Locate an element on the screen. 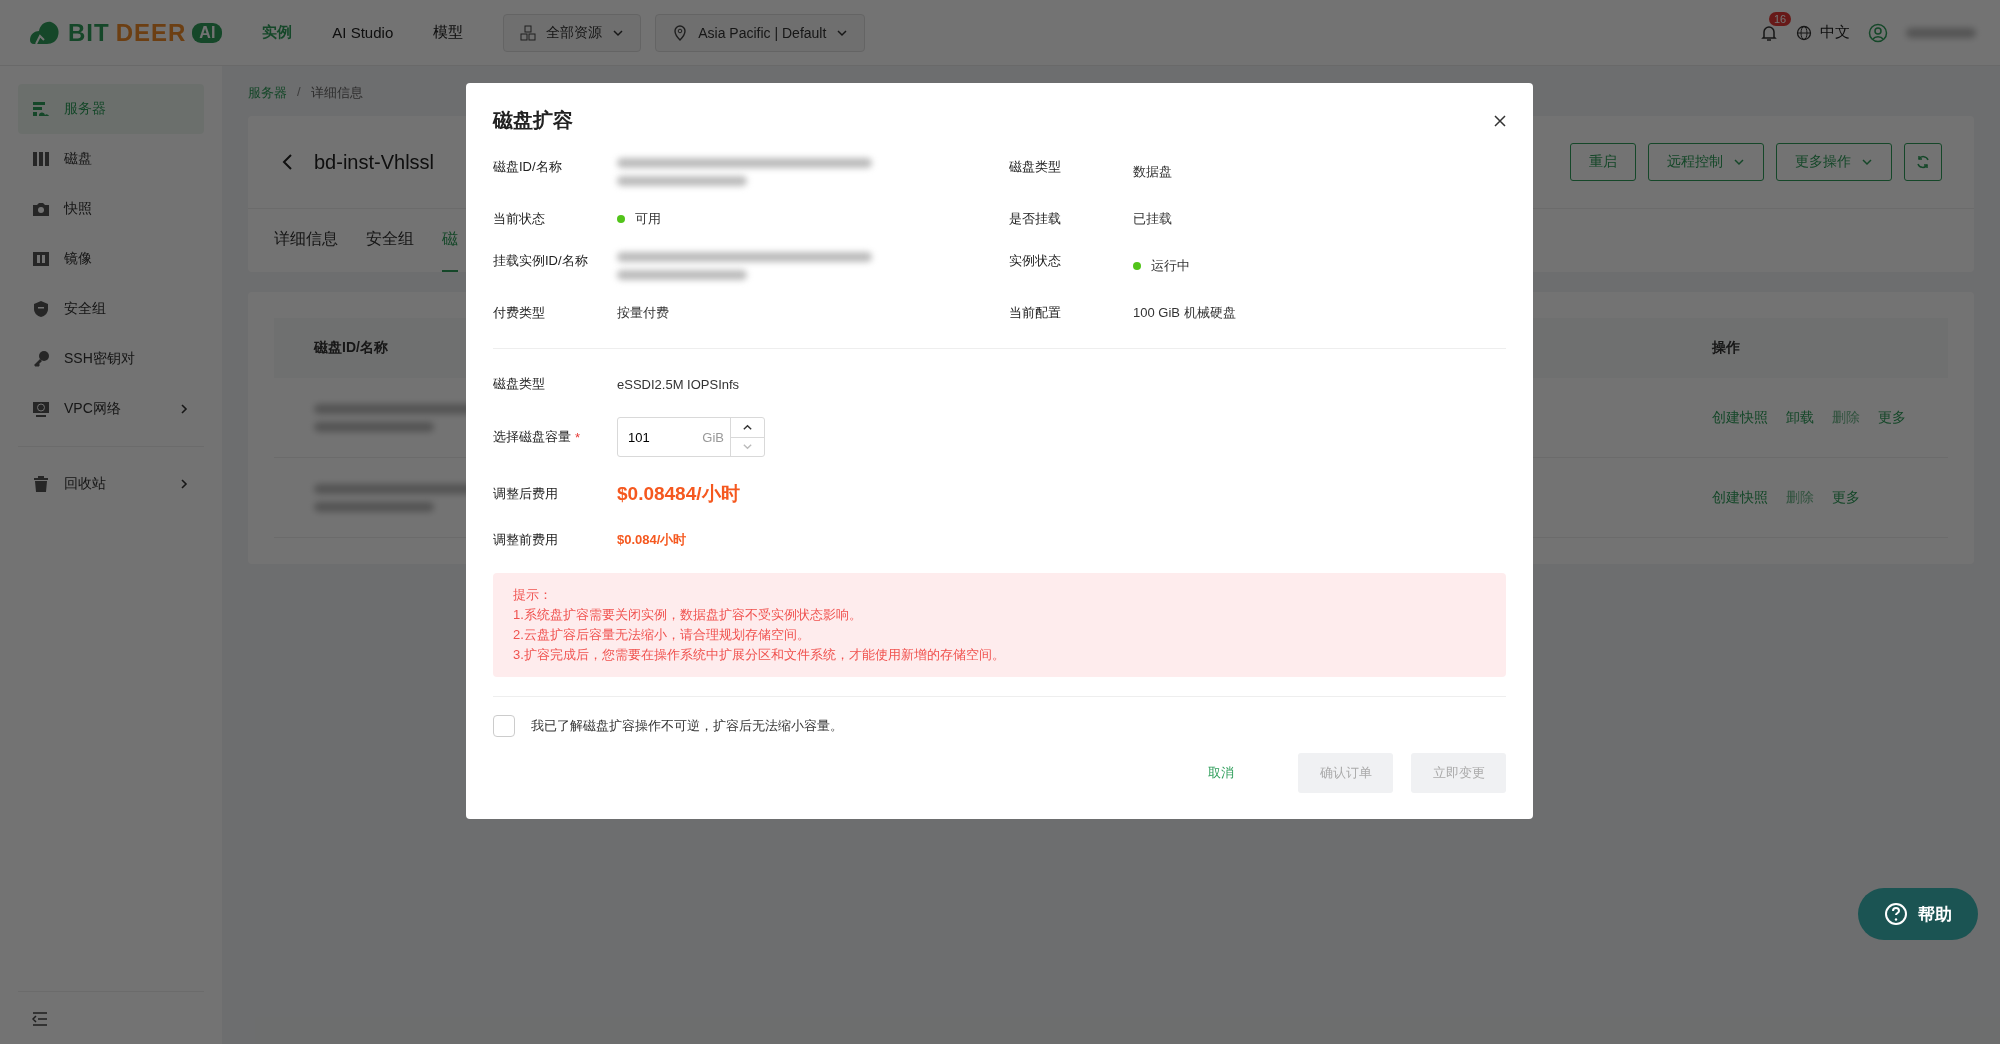 Image resolution: width=2000 pixels, height=1044 pixels. server-icon is located at coordinates (41, 109).